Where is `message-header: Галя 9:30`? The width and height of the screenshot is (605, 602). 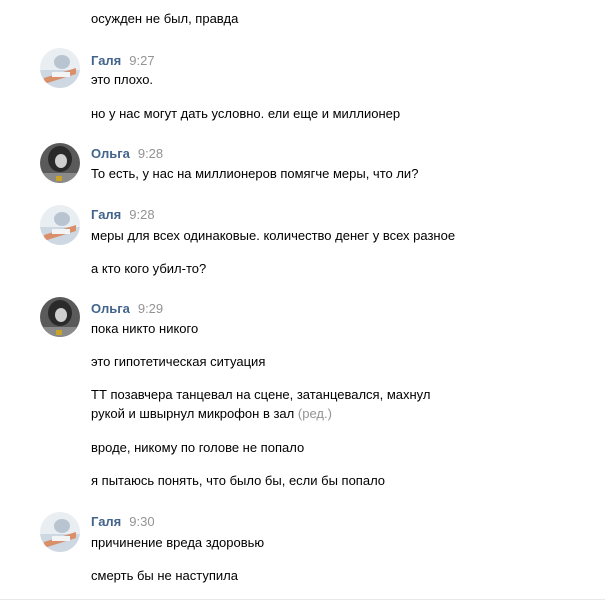
message-header: Галя 9:30 is located at coordinates (123, 523).